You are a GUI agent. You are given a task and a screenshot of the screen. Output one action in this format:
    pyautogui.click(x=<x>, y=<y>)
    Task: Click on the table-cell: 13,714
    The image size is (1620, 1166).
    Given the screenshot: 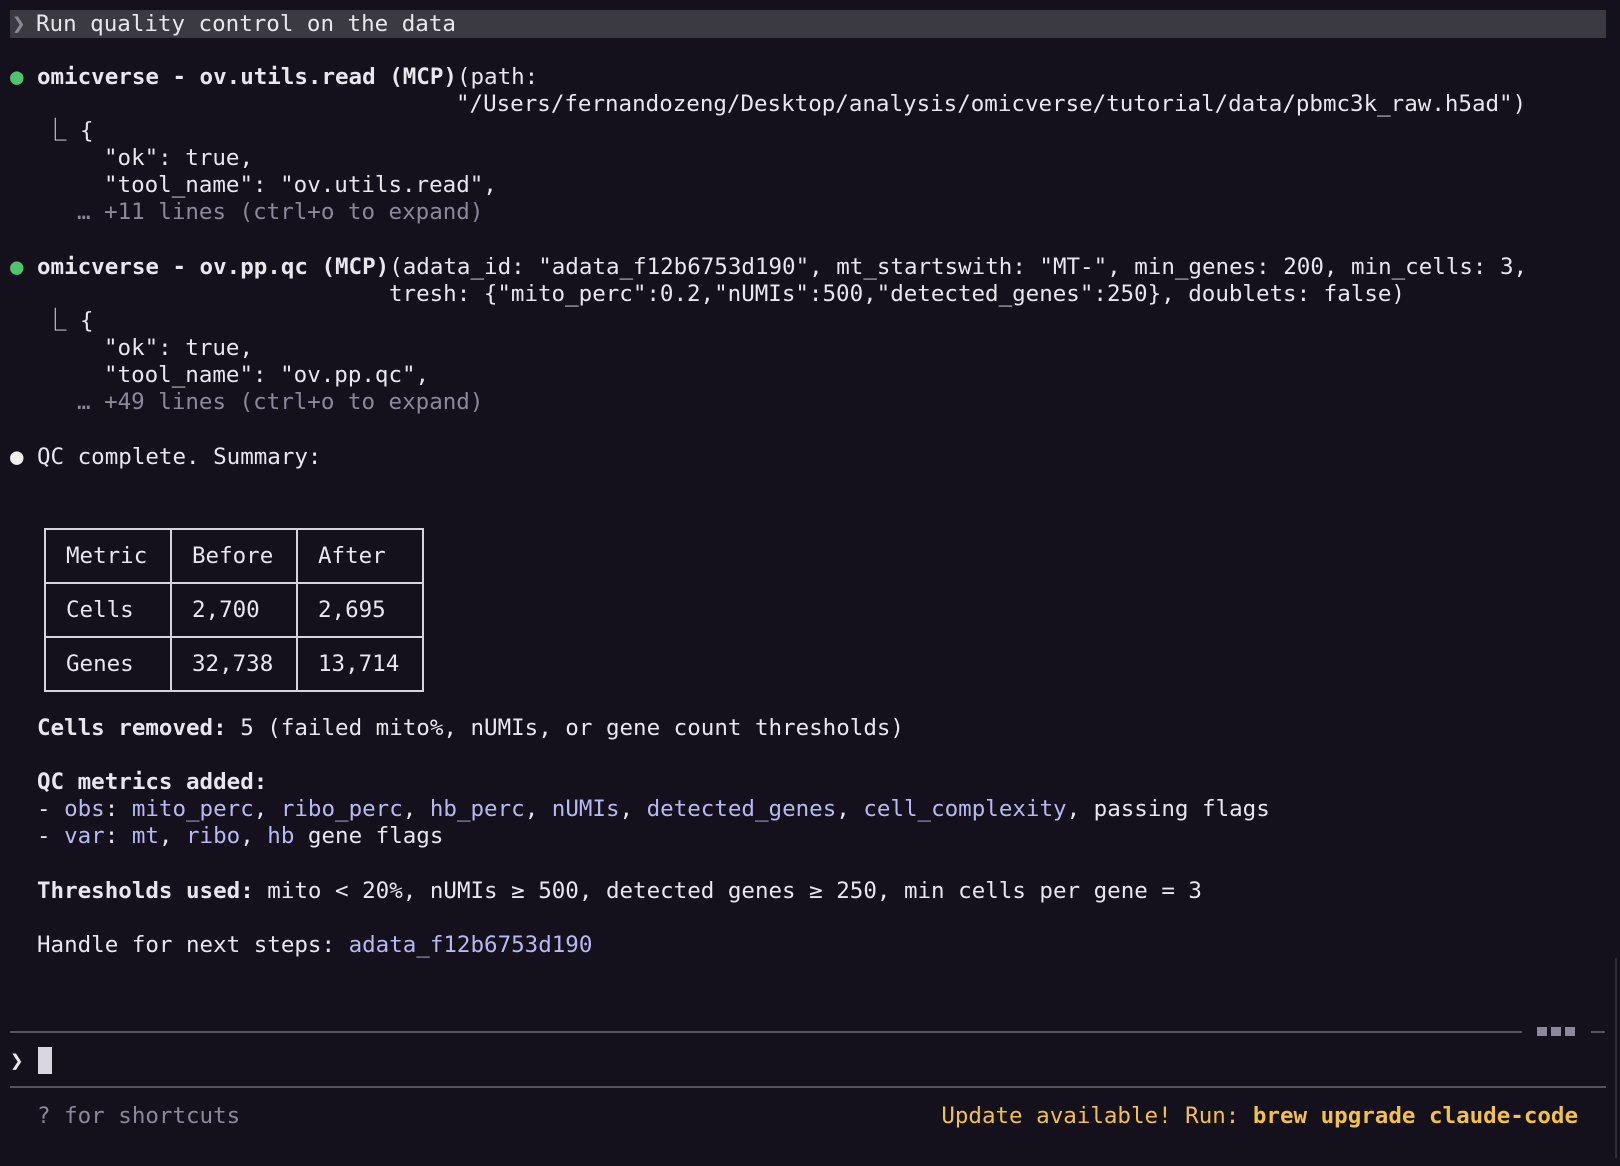 What is the action you would take?
    pyautogui.click(x=360, y=664)
    